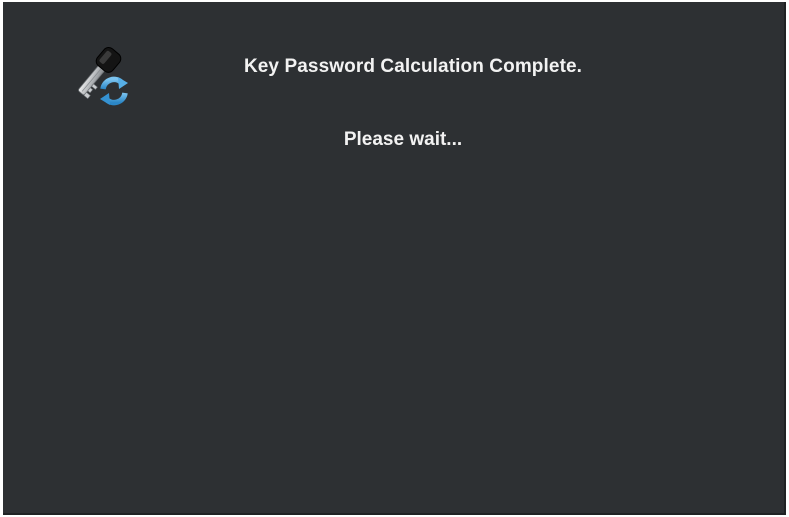 The image size is (789, 517). What do you see at coordinates (100, 75) in the screenshot?
I see `key-refresh-icon` at bounding box center [100, 75].